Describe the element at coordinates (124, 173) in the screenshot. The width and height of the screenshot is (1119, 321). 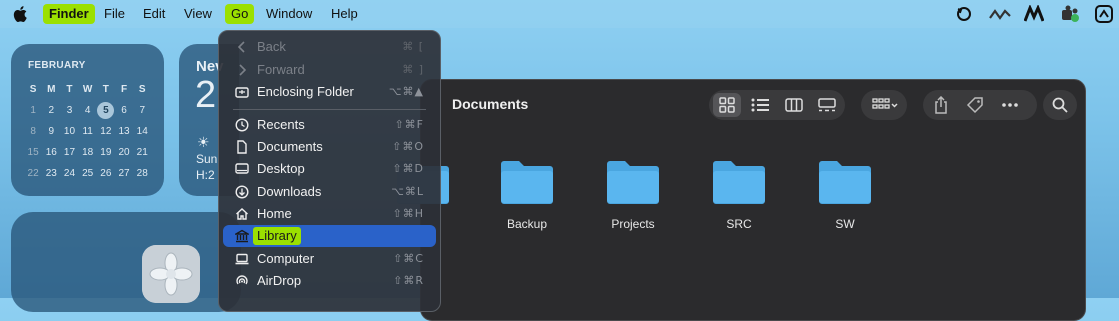
I see `calendar-day: 27` at that location.